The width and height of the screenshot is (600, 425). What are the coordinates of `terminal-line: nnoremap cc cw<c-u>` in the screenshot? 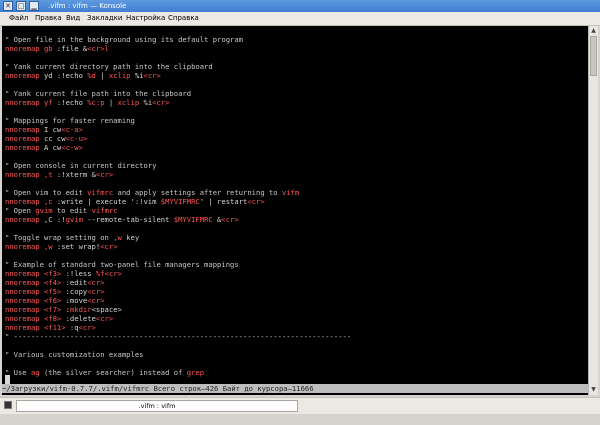 It's located at (46, 138).